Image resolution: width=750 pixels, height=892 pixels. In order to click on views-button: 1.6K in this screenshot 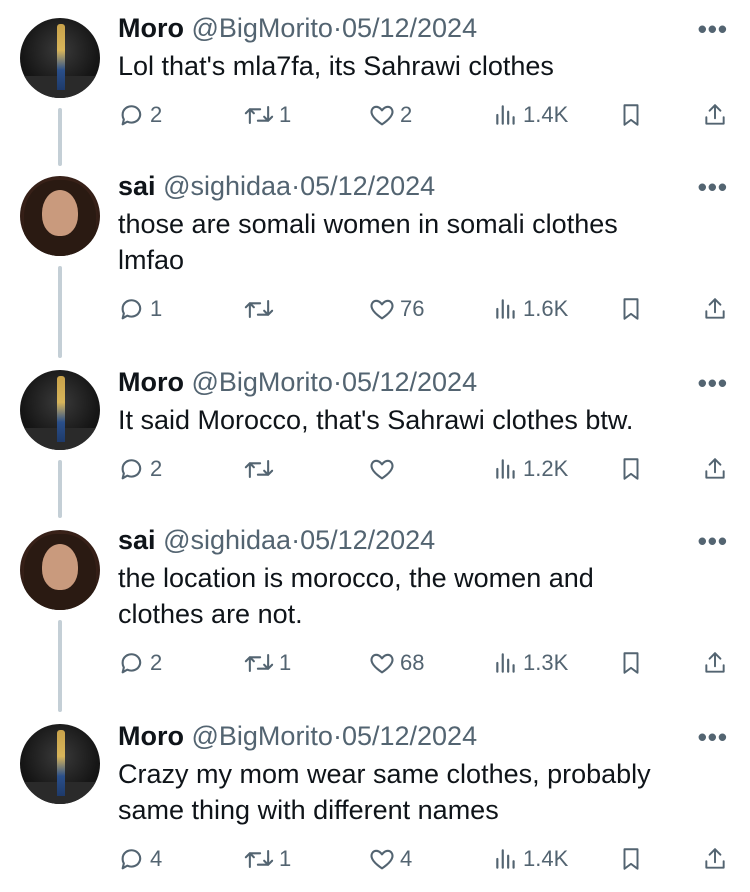, I will do `click(530, 309)`.